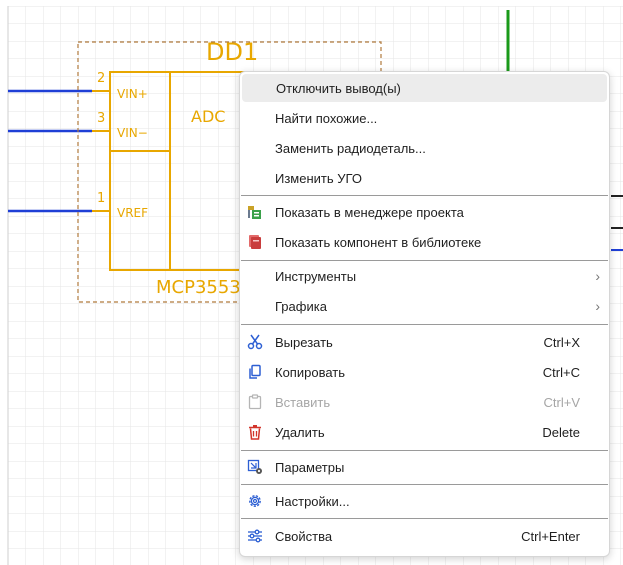  What do you see at coordinates (198, 287) in the screenshot?
I see `component-part-name: MCP3553` at bounding box center [198, 287].